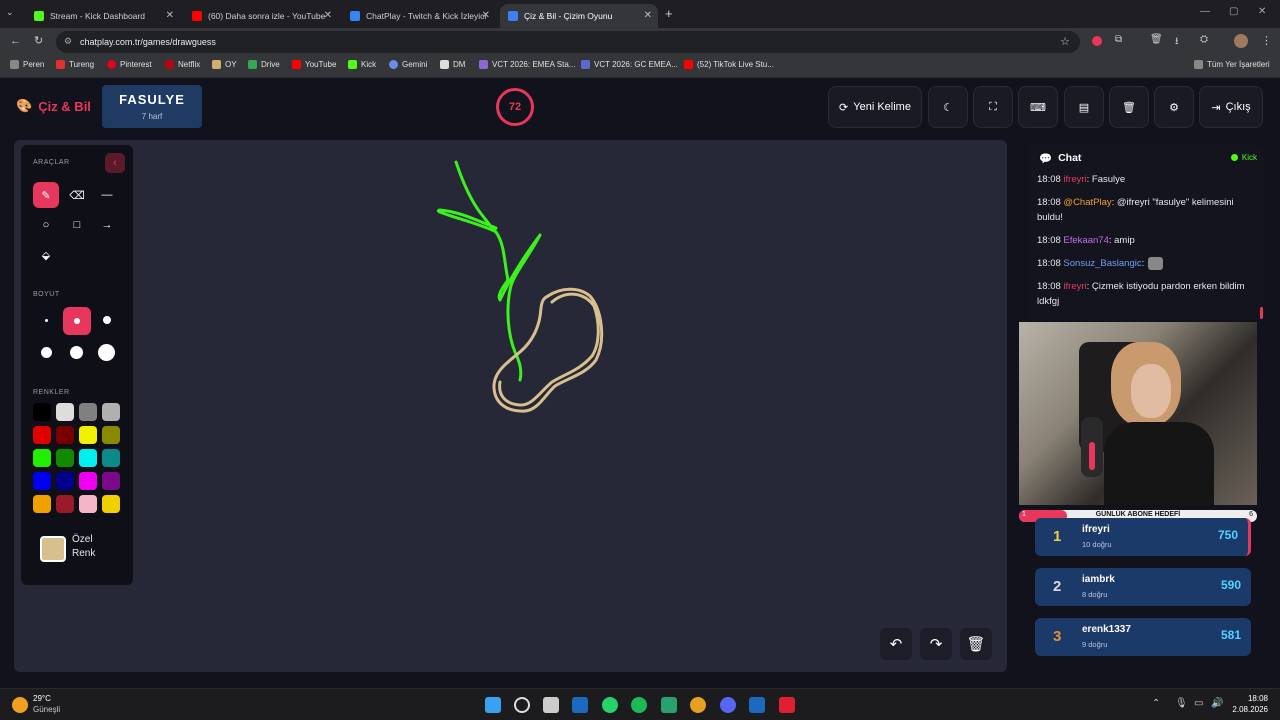 The width and height of the screenshot is (1280, 720). What do you see at coordinates (669, 13) in the screenshot?
I see `new-tab-button: +` at bounding box center [669, 13].